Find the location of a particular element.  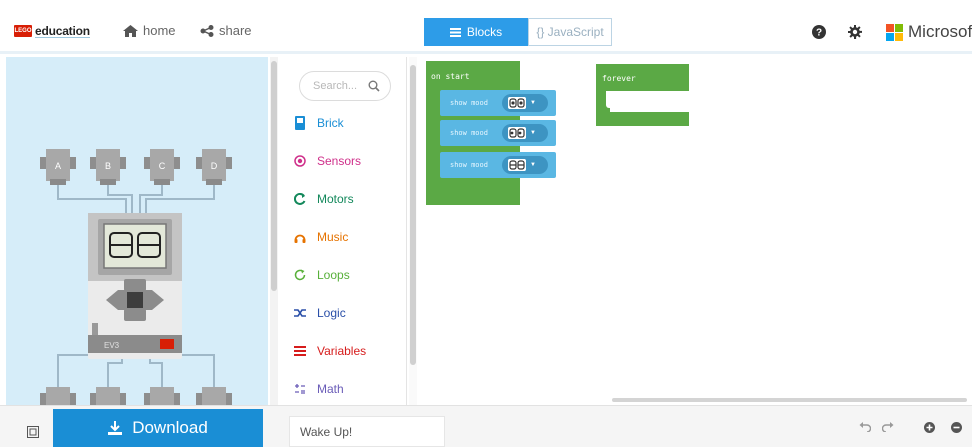

simulator-scrollbar is located at coordinates (274, 231).